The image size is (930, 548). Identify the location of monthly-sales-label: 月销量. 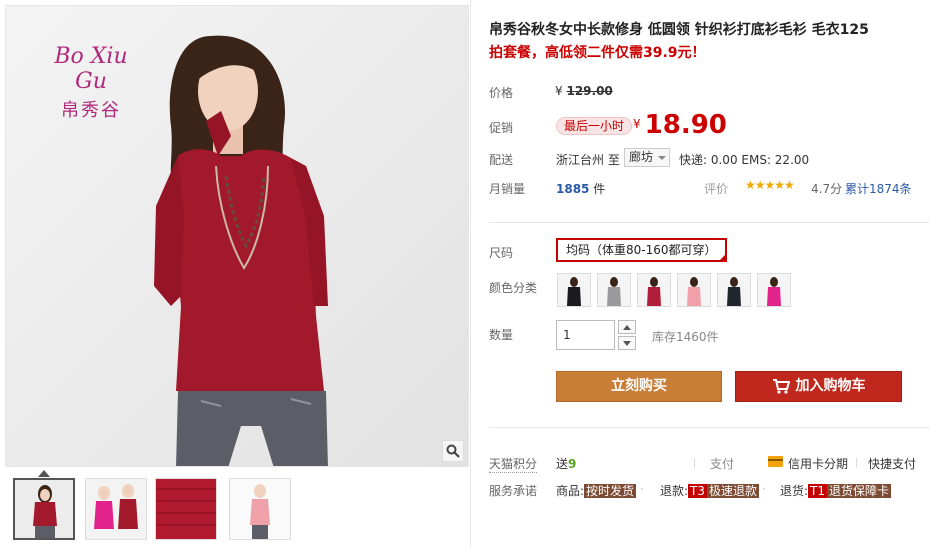
(507, 189).